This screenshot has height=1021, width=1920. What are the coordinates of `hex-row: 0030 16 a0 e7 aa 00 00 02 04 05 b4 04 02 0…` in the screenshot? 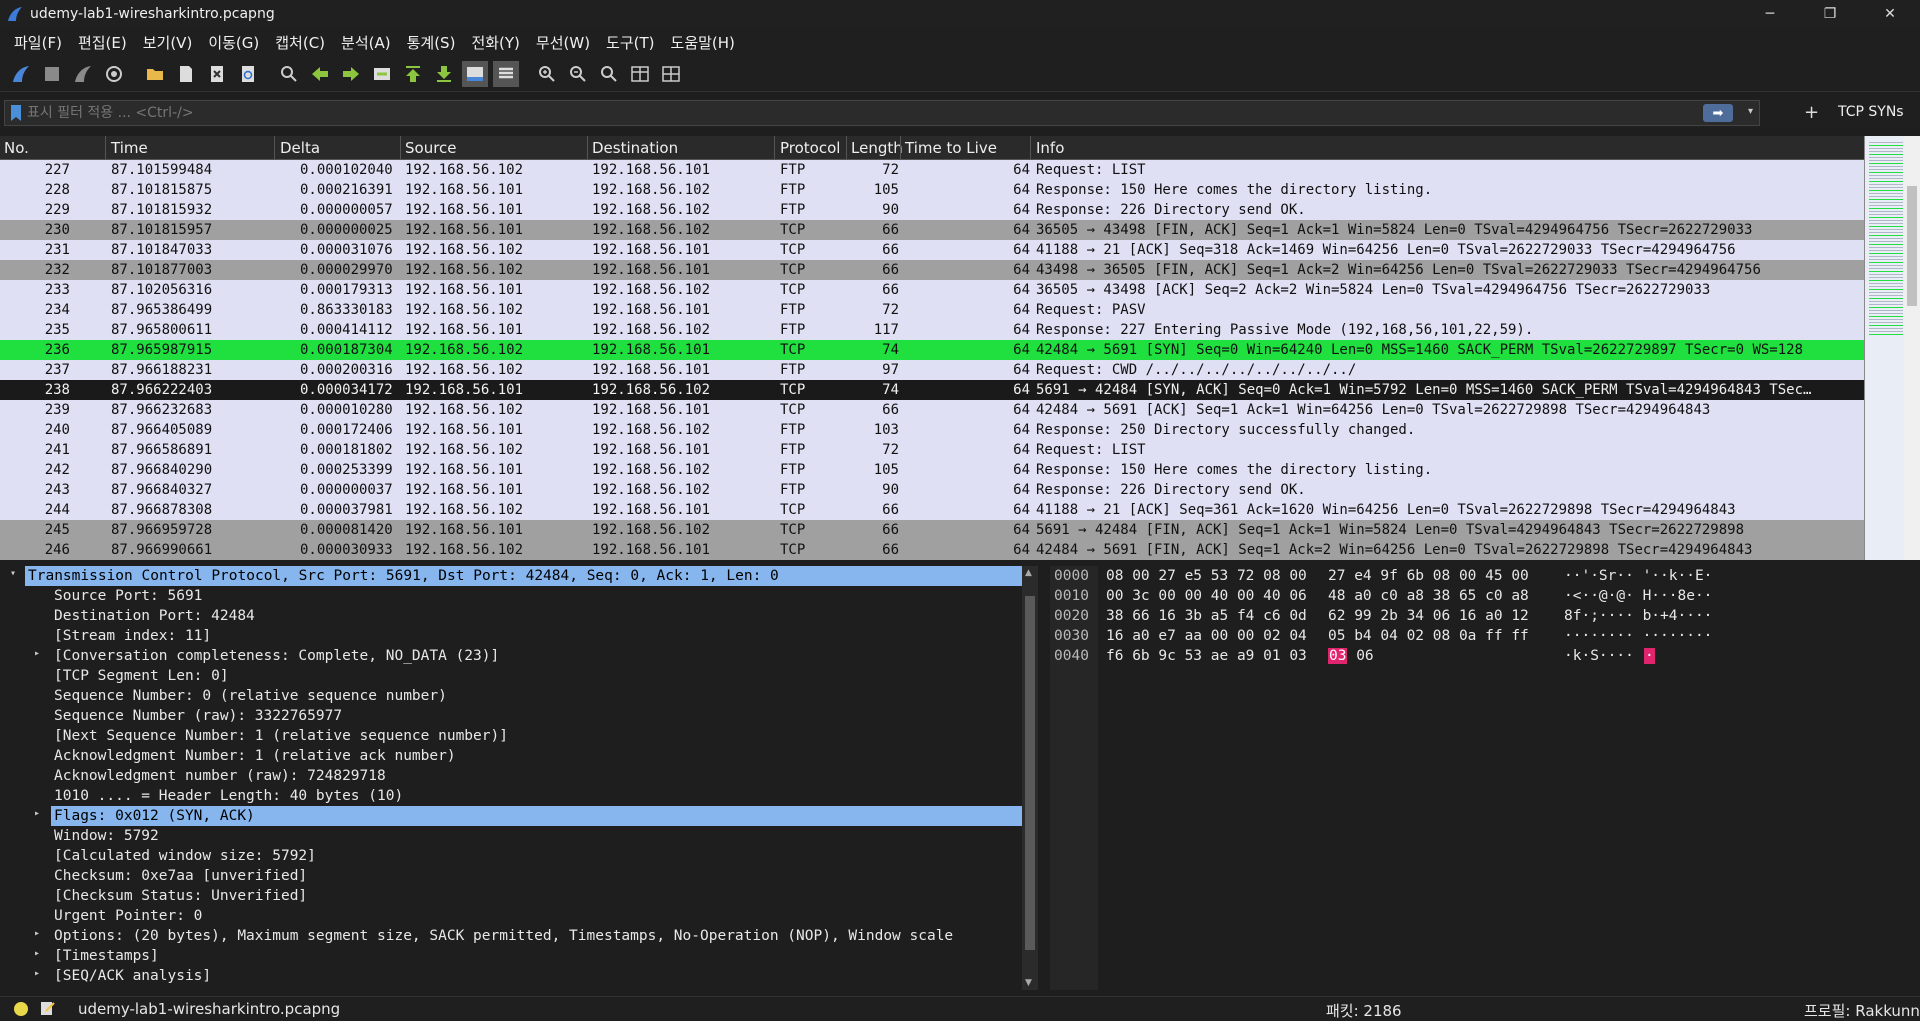 It's located at (1485, 636).